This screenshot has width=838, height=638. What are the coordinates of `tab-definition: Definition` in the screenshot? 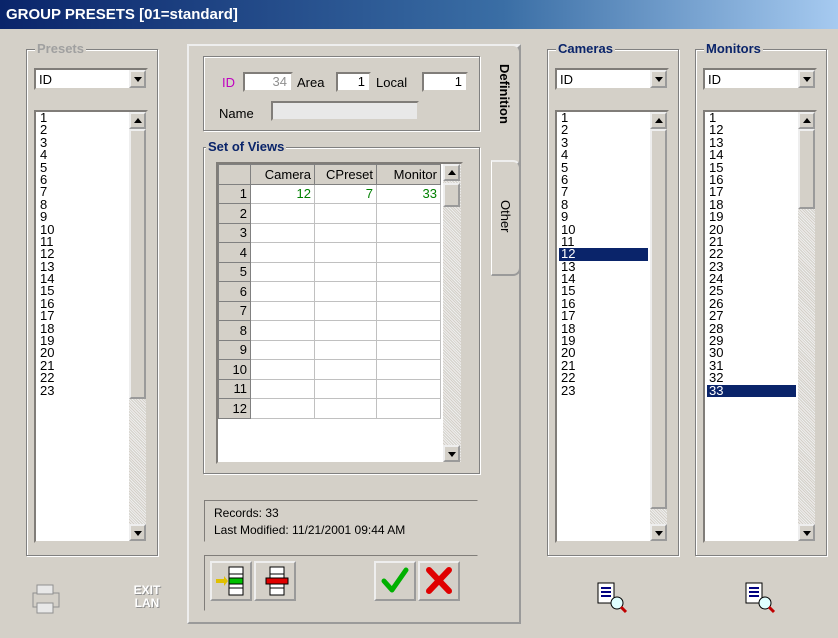 It's located at (506, 106).